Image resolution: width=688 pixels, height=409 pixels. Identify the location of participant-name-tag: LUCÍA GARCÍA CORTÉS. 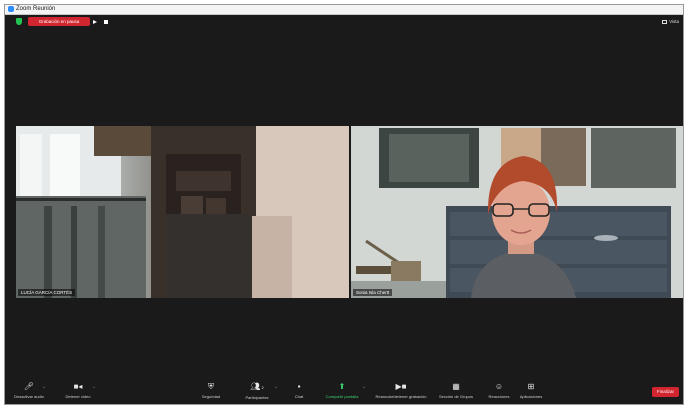
(47, 292).